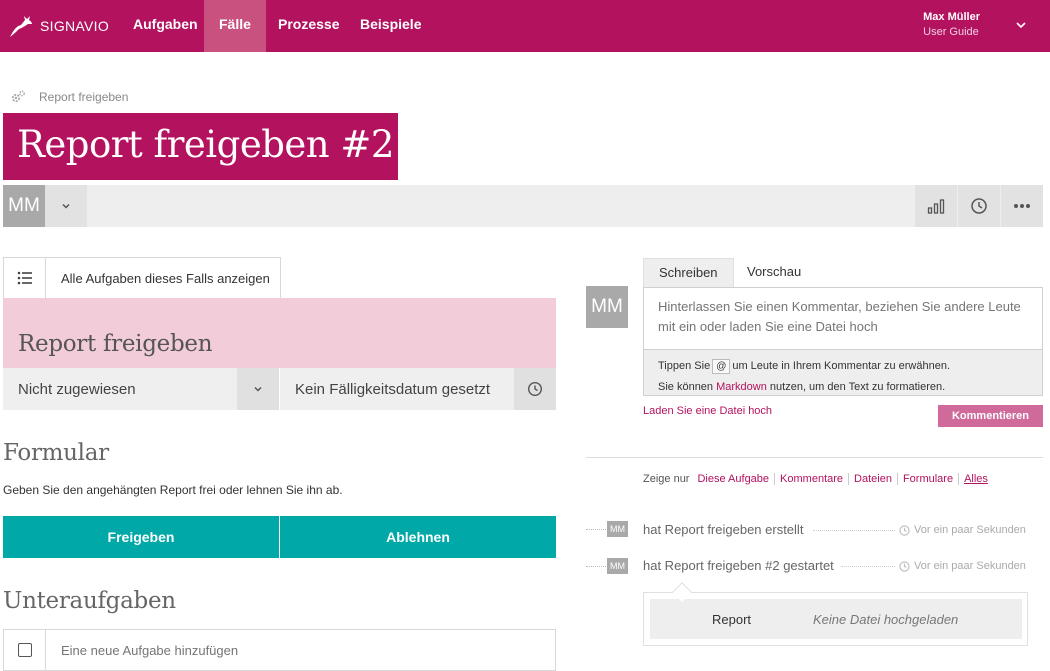 The height and width of the screenshot is (671, 1050). I want to click on gazelle-logo-icon, so click(21, 26).